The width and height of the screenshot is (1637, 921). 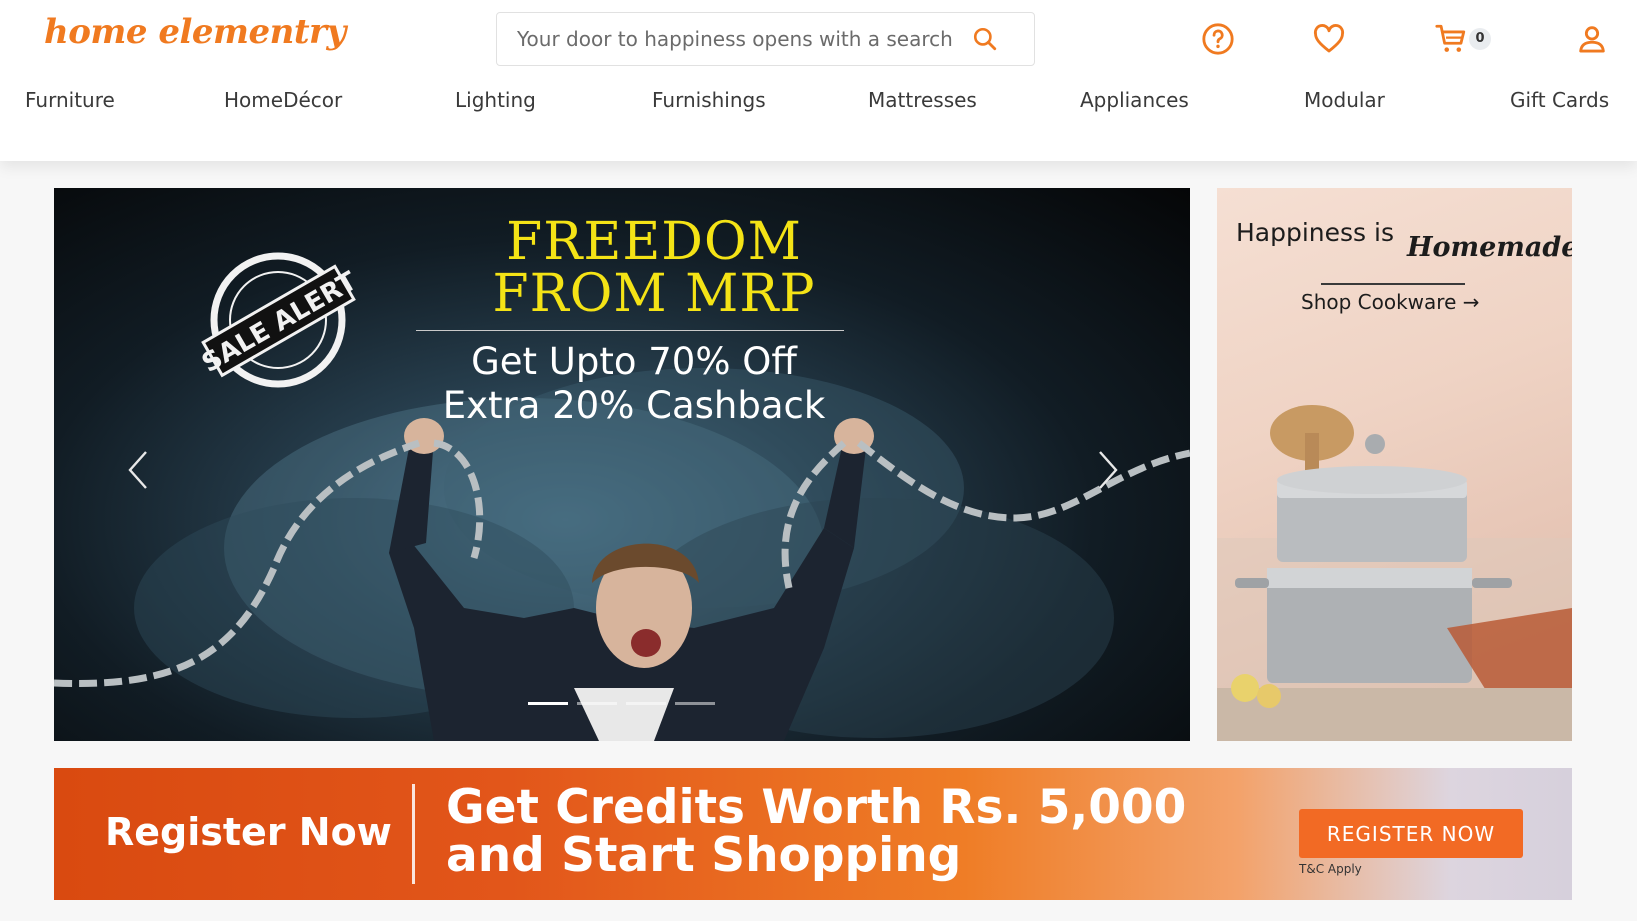 What do you see at coordinates (1390, 302) in the screenshot?
I see `shop-cookware-link: Shop Cookware →` at bounding box center [1390, 302].